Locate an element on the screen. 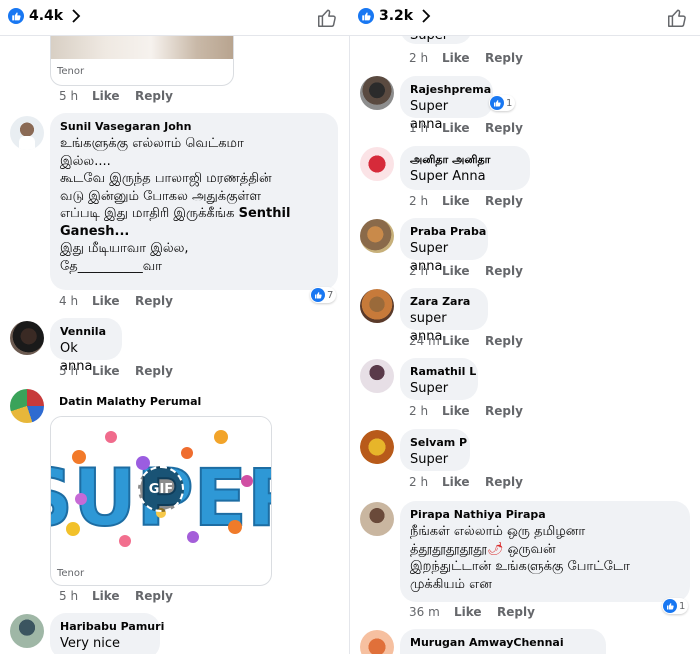  reactions-header: 4.4k is located at coordinates (175, 18).